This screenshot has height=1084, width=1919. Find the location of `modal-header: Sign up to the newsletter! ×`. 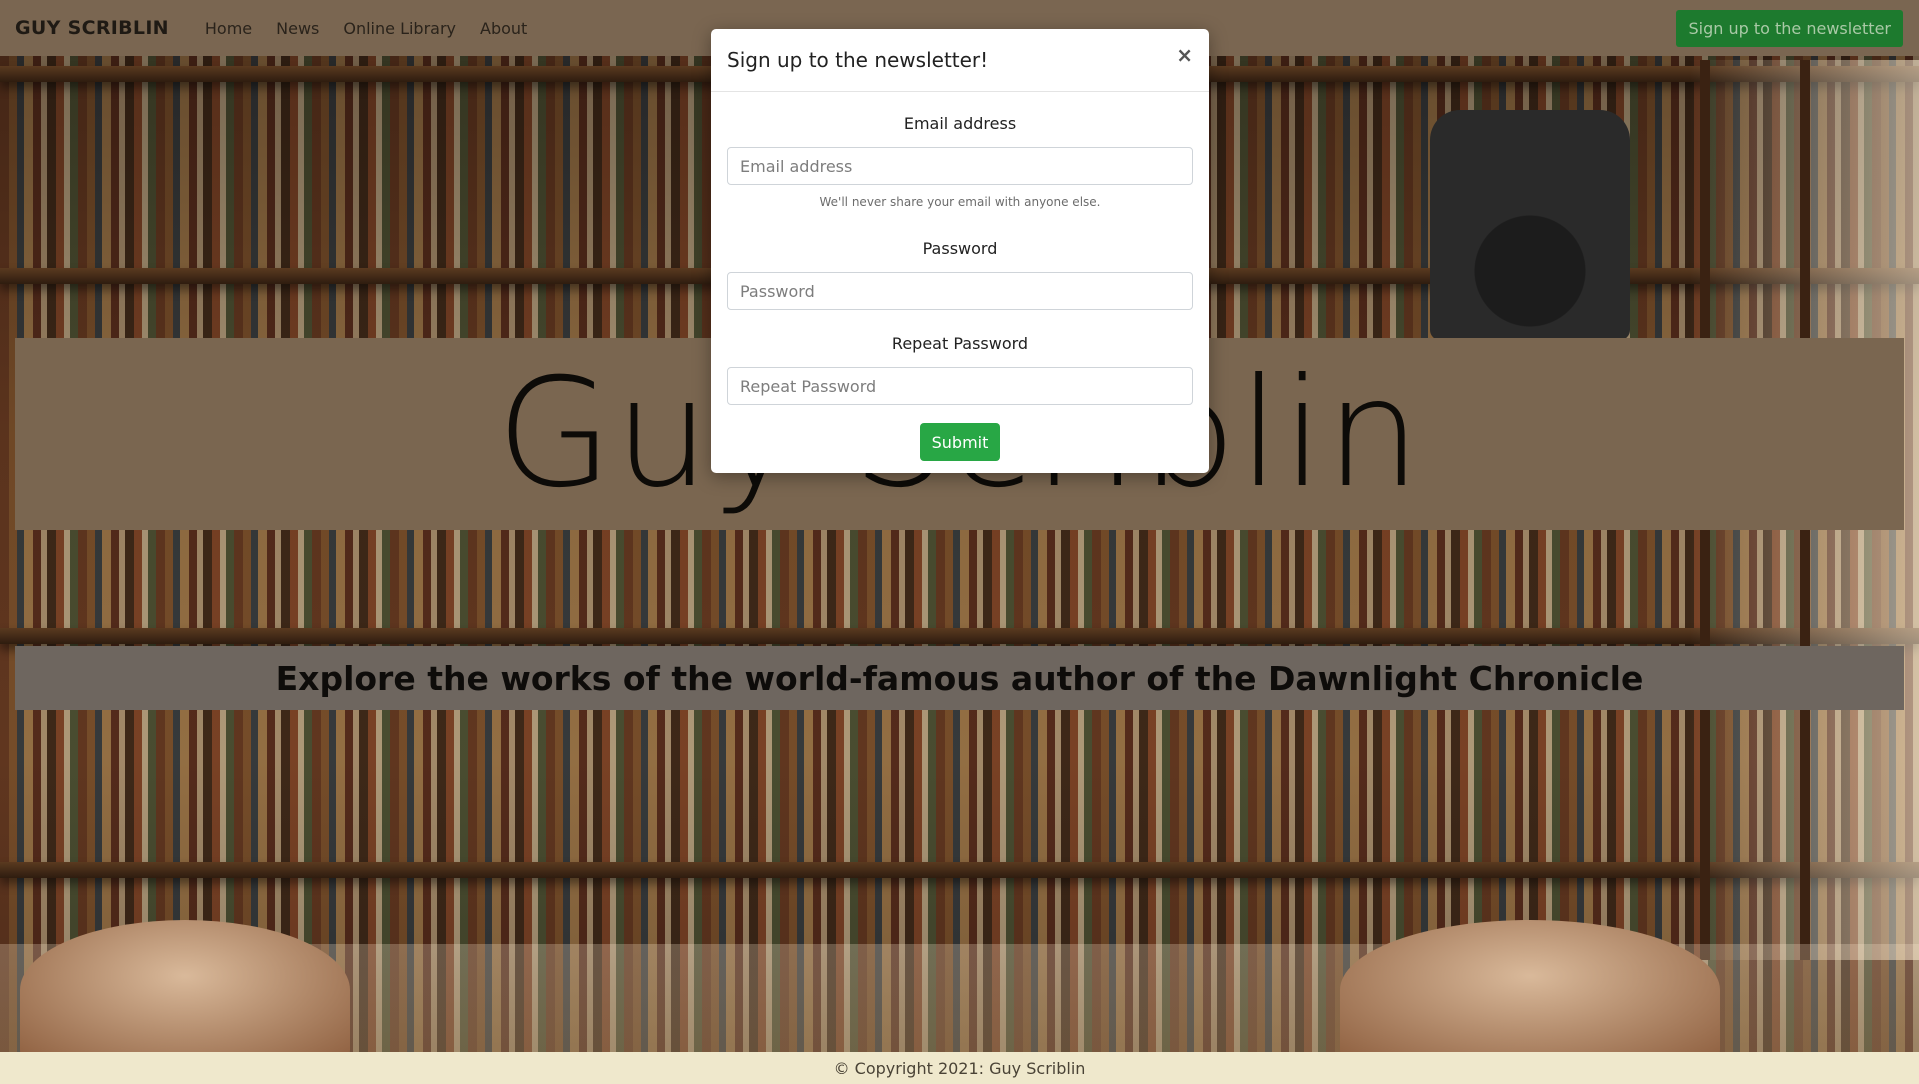

modal-header: Sign up to the newsletter! × is located at coordinates (960, 60).